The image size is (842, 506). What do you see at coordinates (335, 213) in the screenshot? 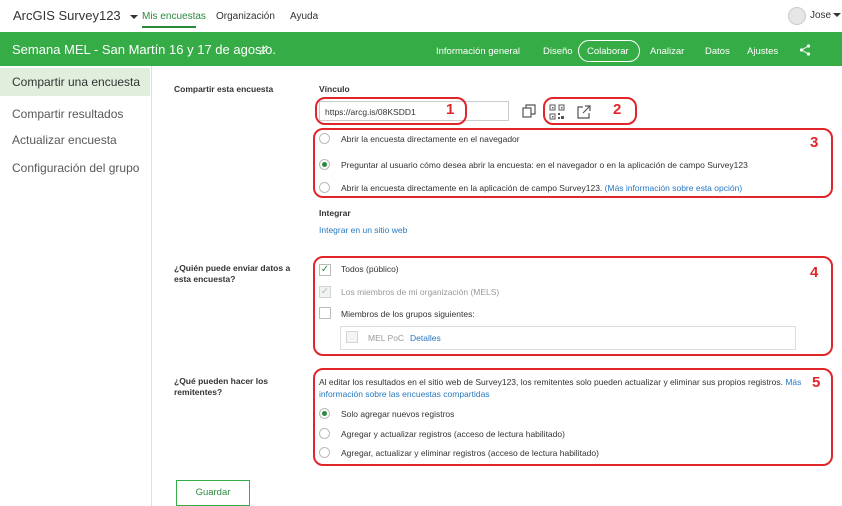
I see `embed-label: Integrar` at bounding box center [335, 213].